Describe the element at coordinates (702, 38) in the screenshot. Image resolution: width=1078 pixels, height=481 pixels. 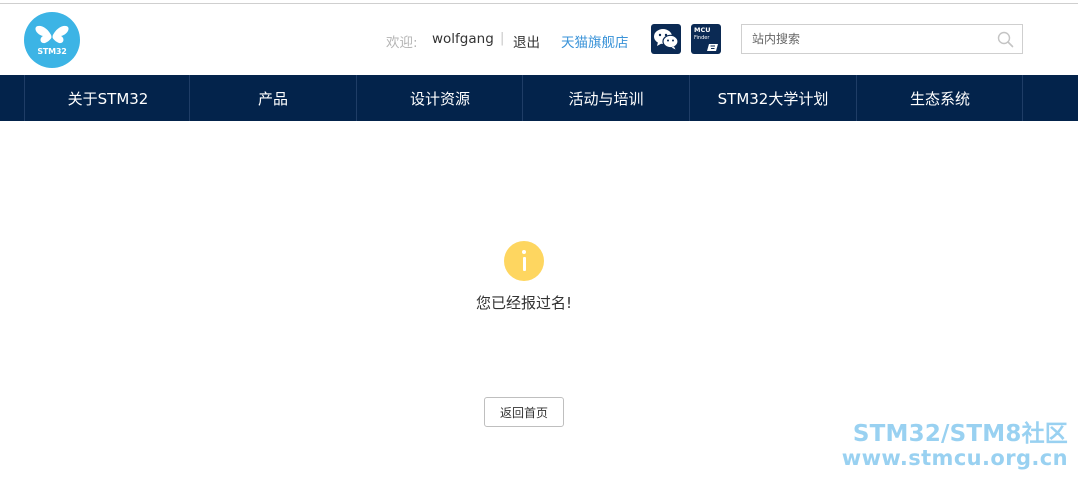
I see `mcu-finder-line2: Finder` at that location.